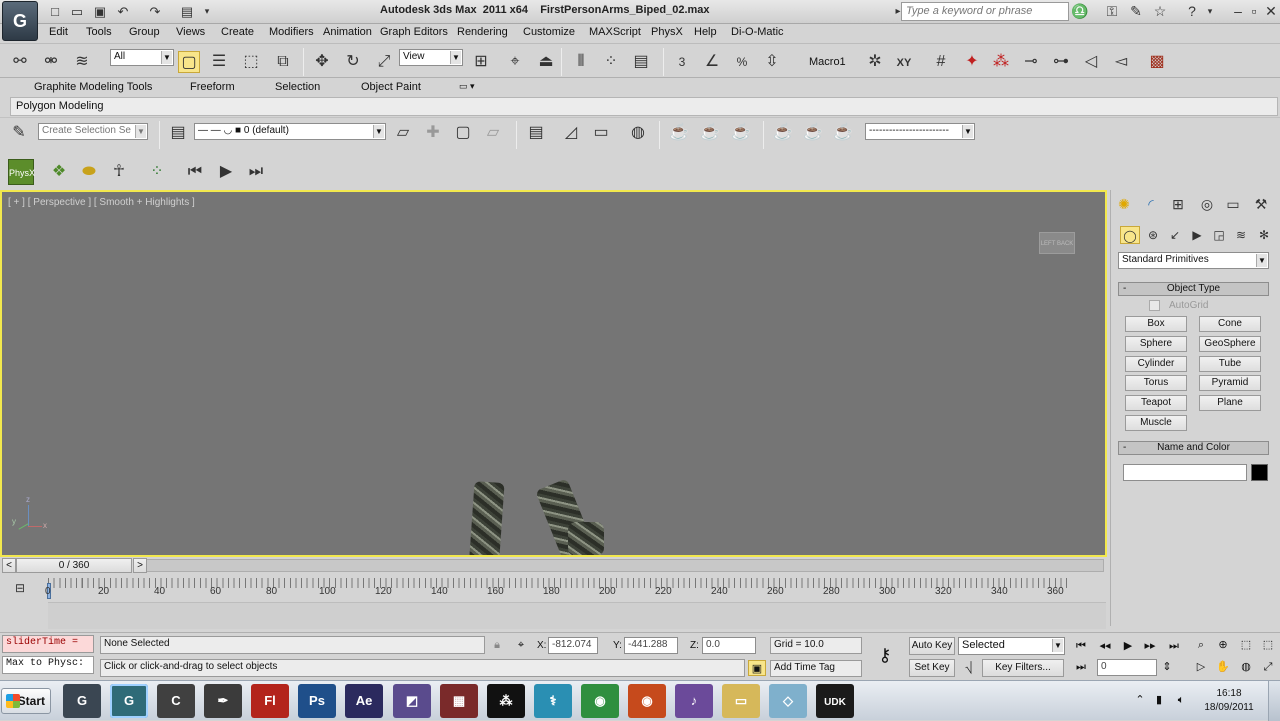 The image size is (1280, 721). I want to click on object-name-input, so click(1185, 472).